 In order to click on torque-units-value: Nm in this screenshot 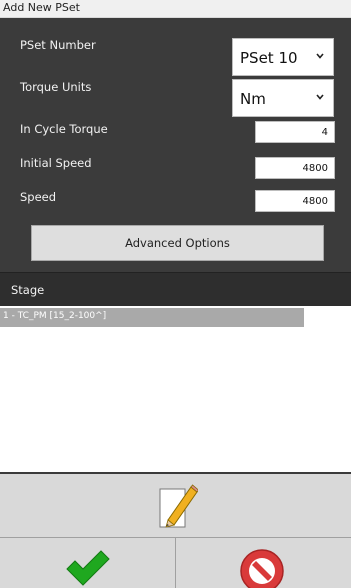, I will do `click(253, 99)`.